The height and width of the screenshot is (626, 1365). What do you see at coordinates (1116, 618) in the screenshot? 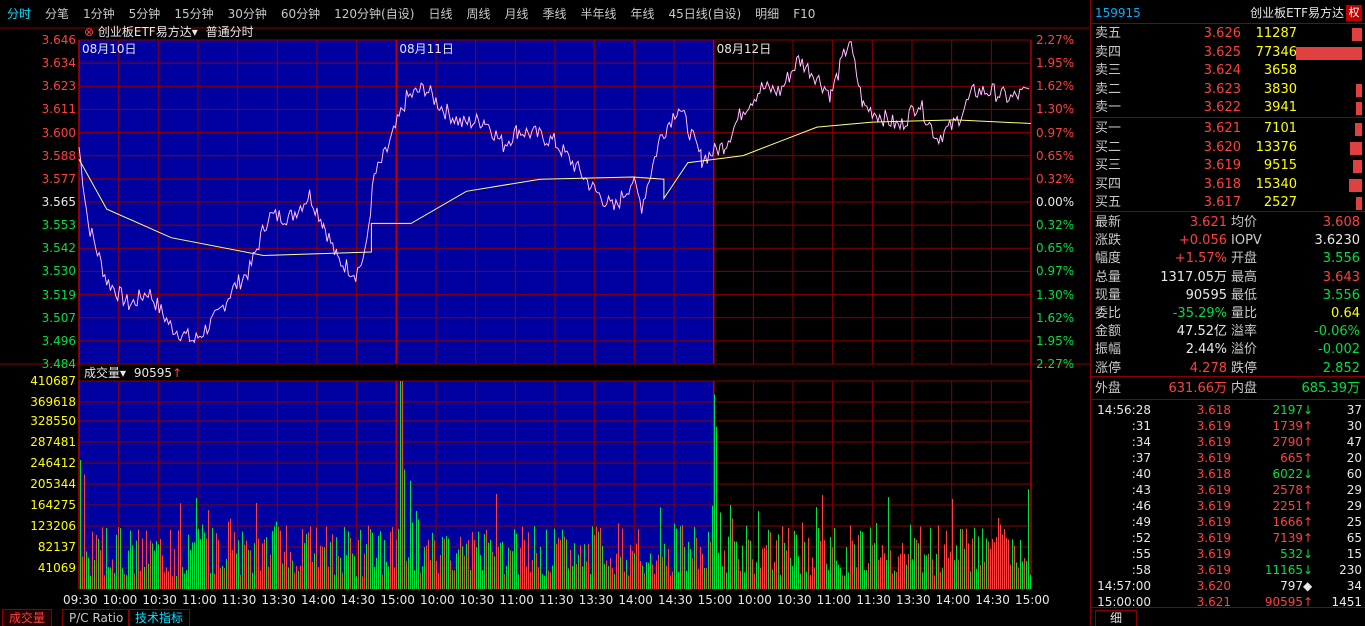
I see `detail-tab: 细` at bounding box center [1116, 618].